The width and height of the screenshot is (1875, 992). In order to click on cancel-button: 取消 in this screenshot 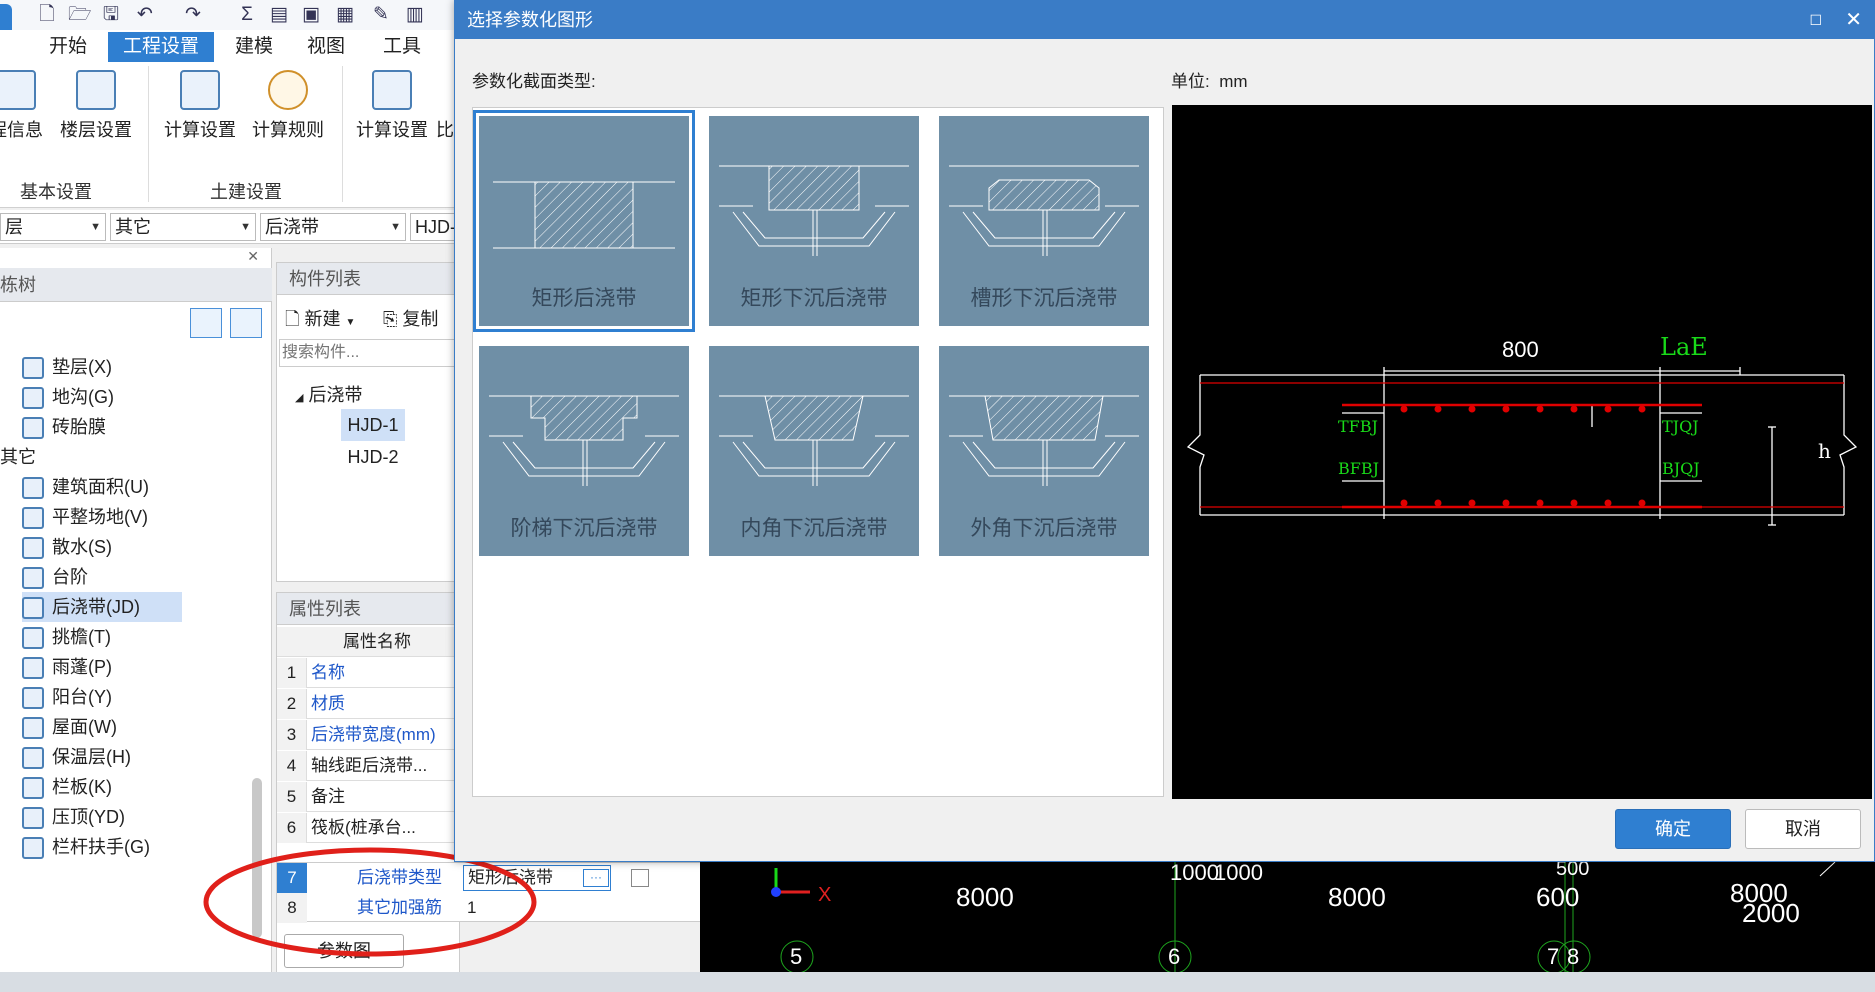, I will do `click(1803, 829)`.